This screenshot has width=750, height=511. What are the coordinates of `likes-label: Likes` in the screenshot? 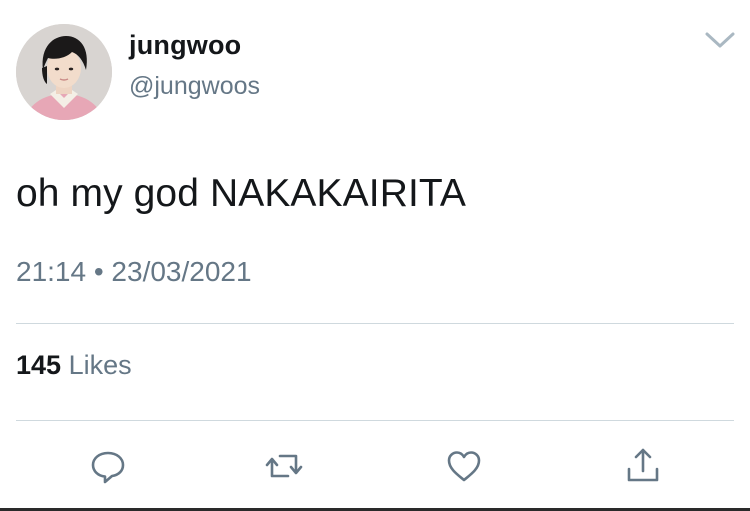 It's located at (100, 365).